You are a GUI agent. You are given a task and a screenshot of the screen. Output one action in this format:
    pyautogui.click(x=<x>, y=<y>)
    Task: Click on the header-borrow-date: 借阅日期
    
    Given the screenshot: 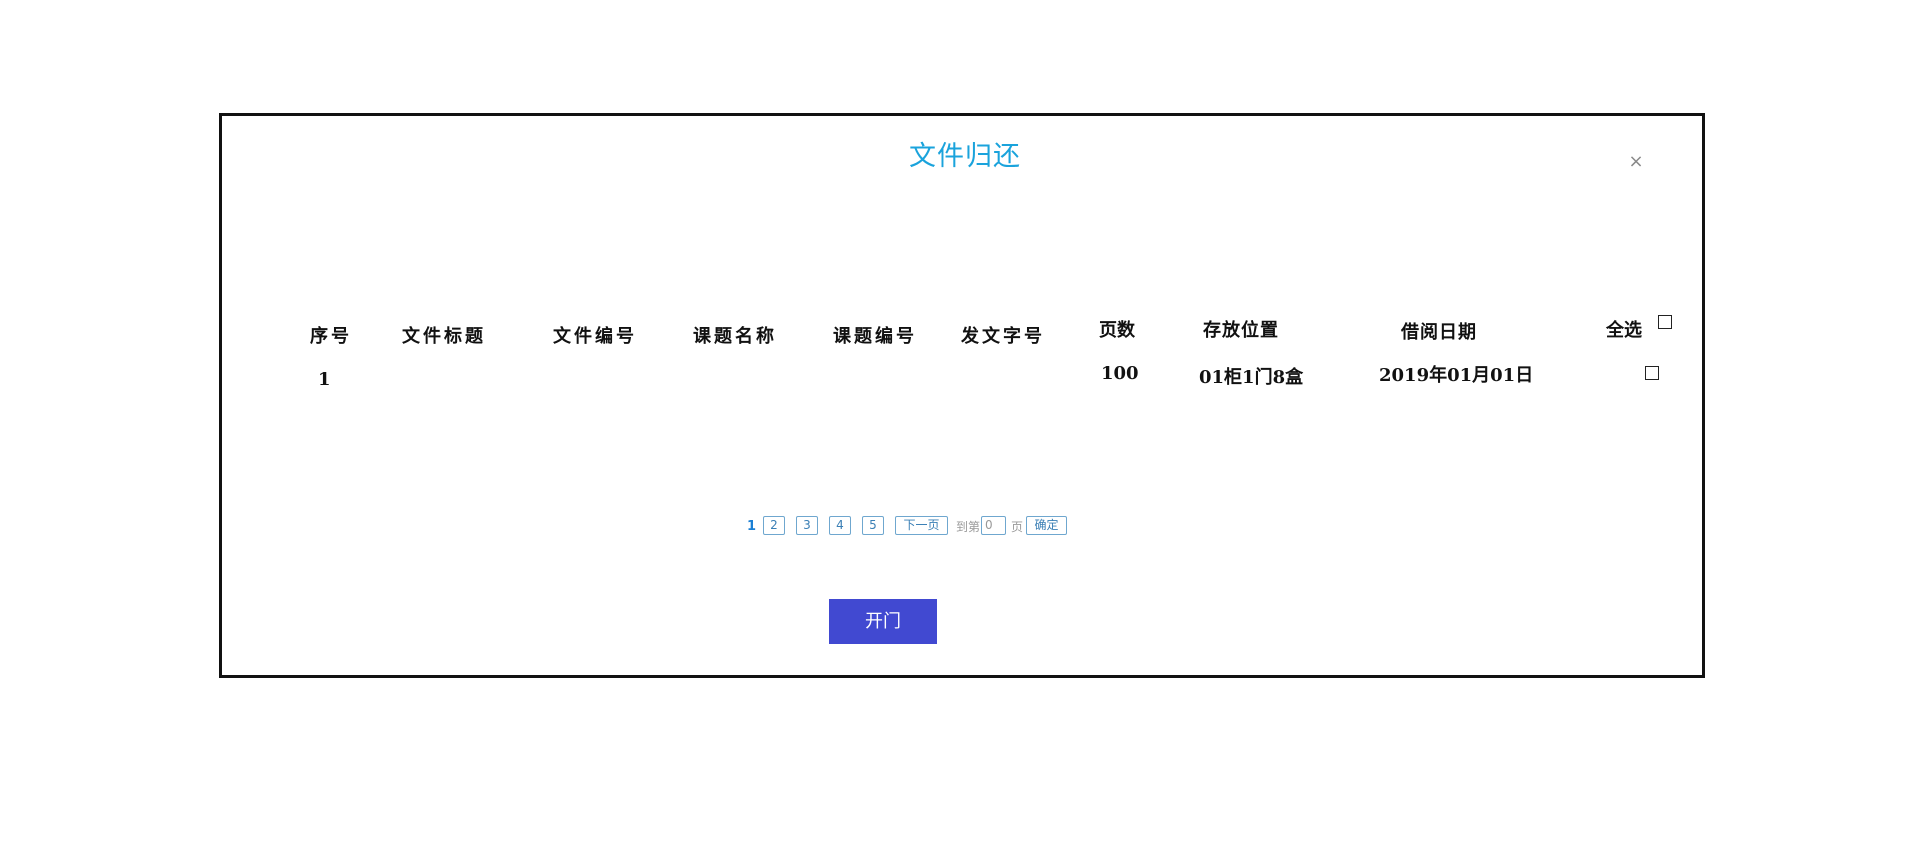 What is the action you would take?
    pyautogui.click(x=1439, y=332)
    